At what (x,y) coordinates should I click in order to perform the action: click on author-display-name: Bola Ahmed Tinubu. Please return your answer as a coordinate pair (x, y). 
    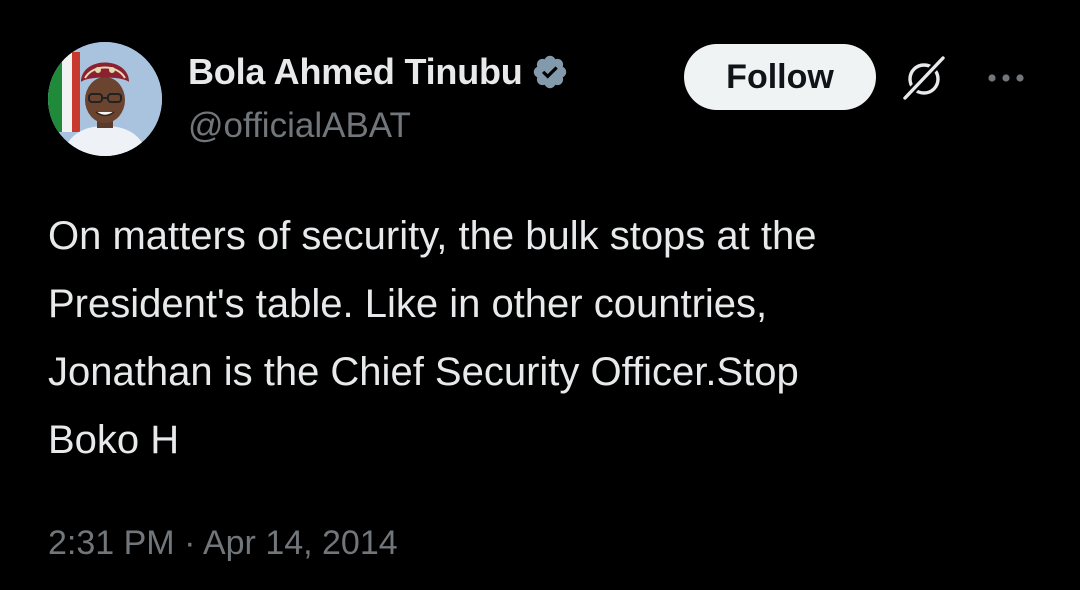
    Looking at the image, I should click on (355, 72).